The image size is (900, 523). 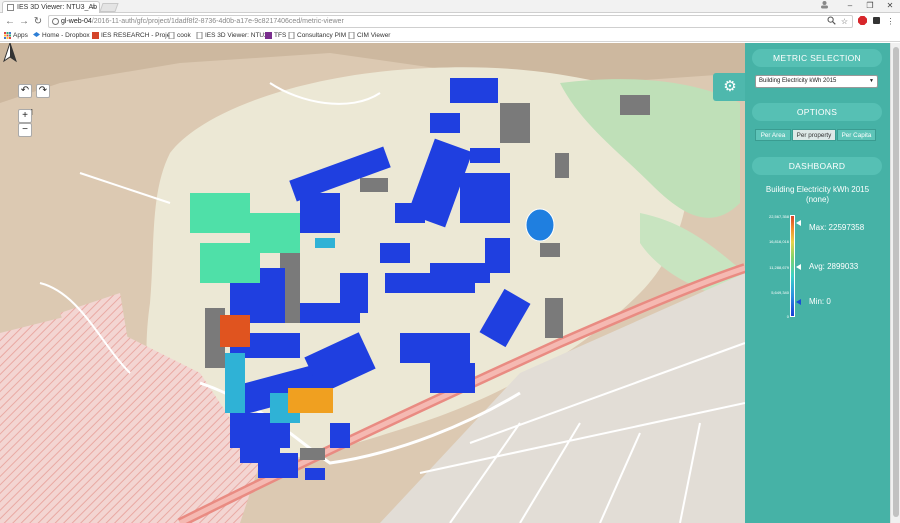 I want to click on extension-icon, so click(x=876, y=21).